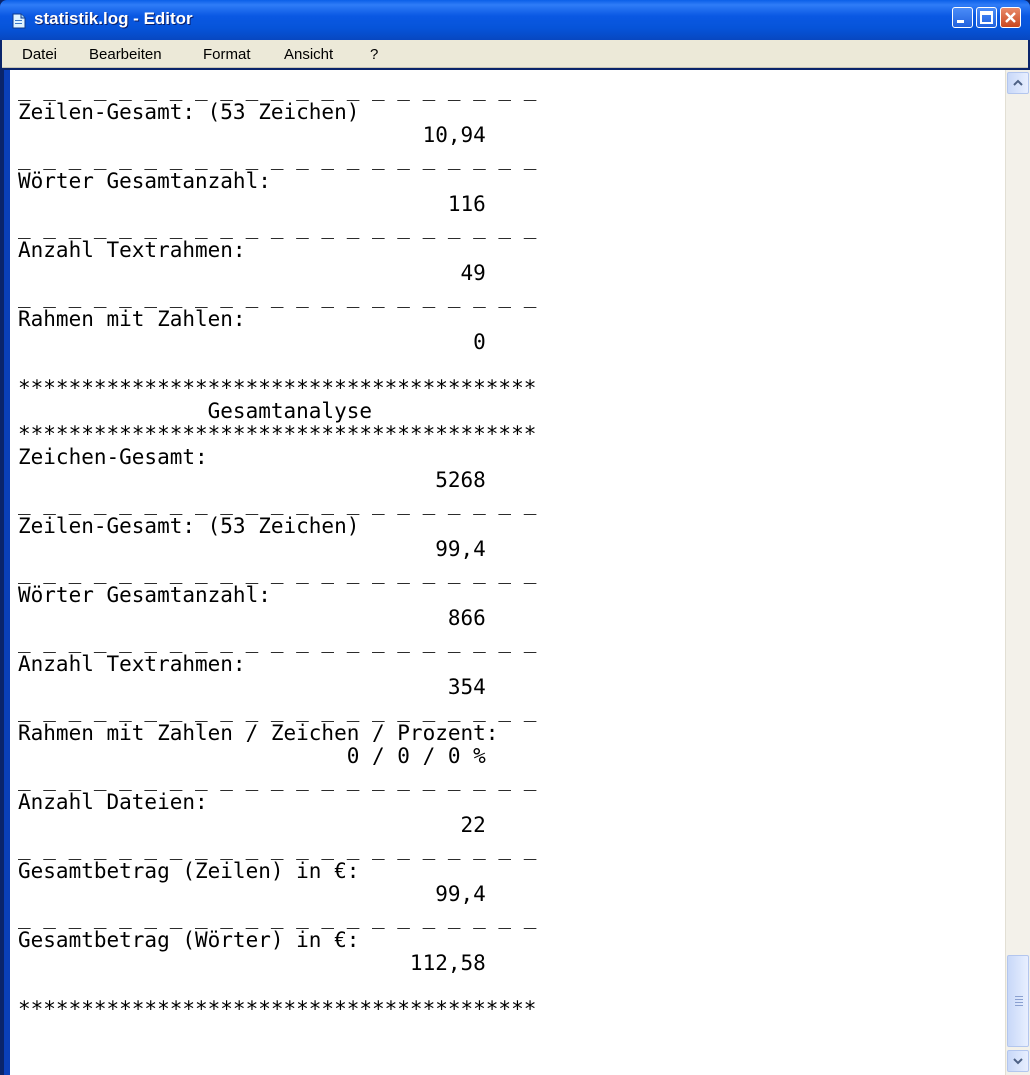 The height and width of the screenshot is (1075, 1030). I want to click on scroll-thumb, so click(1018, 1001).